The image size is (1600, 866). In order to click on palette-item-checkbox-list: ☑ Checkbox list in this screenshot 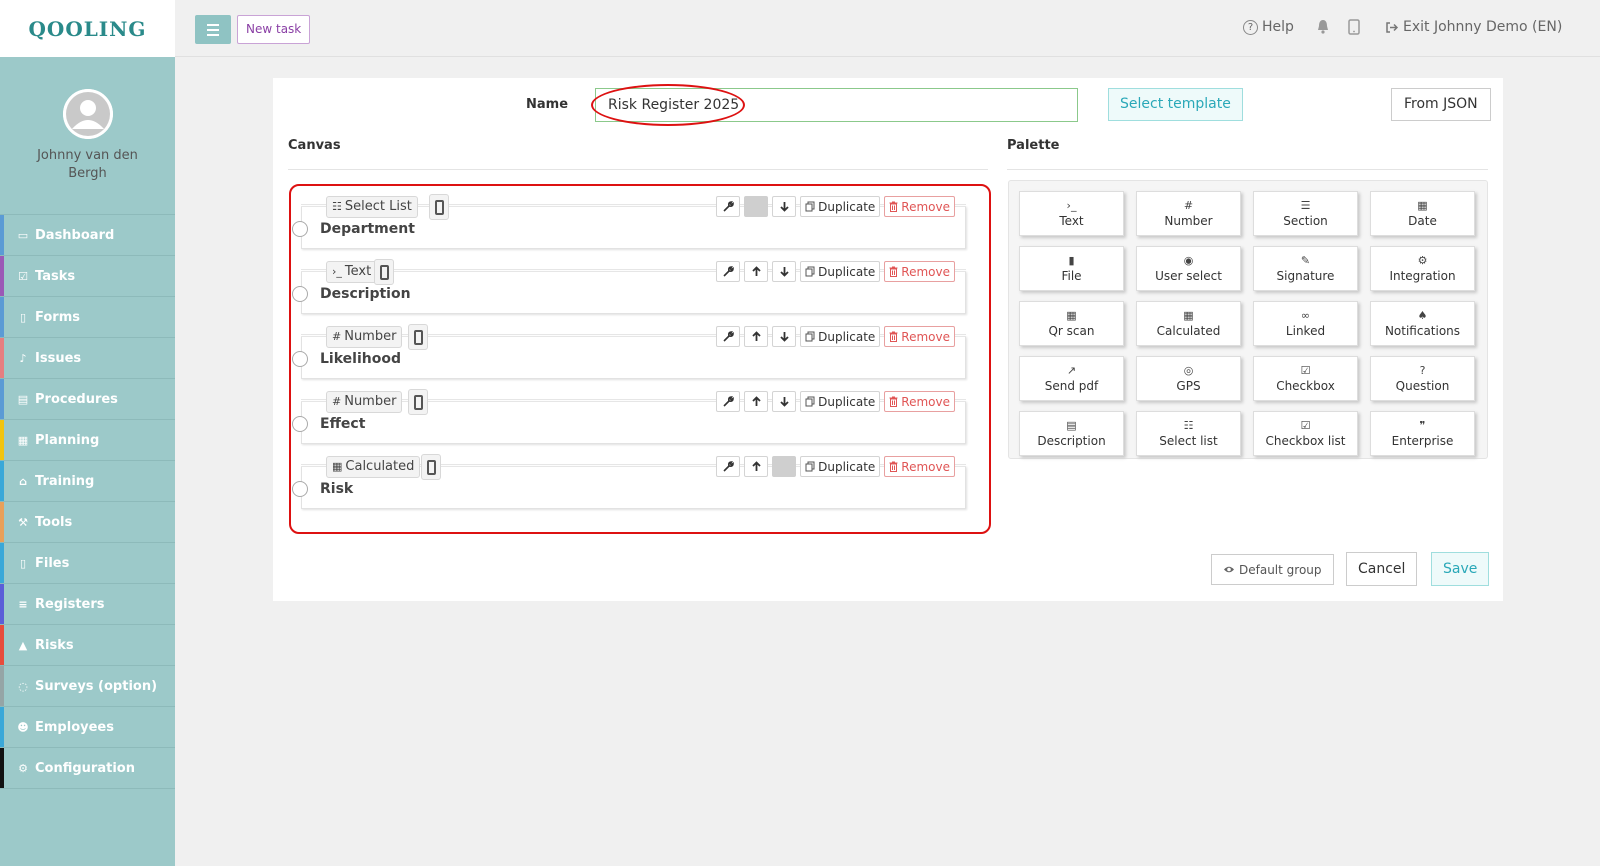, I will do `click(1305, 433)`.